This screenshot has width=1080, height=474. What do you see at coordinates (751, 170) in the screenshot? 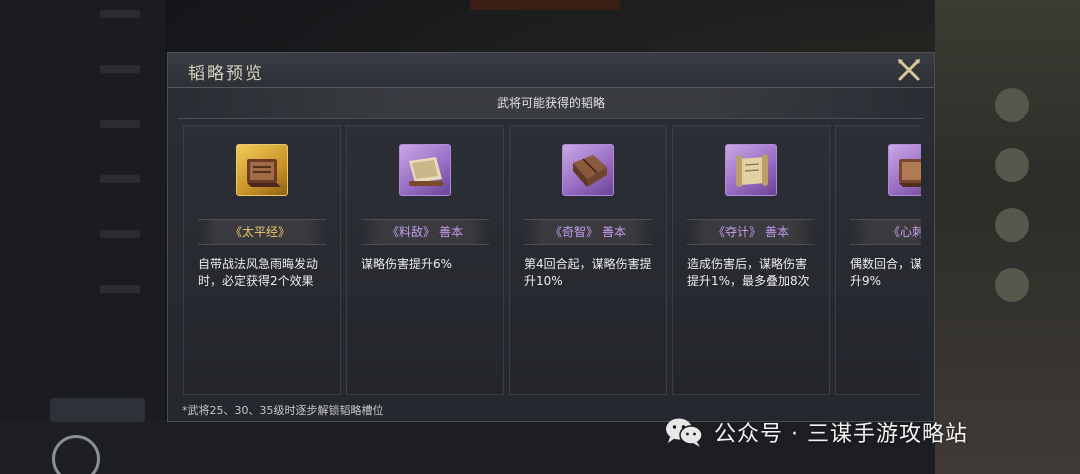
I see `rolled-scroll-icon` at bounding box center [751, 170].